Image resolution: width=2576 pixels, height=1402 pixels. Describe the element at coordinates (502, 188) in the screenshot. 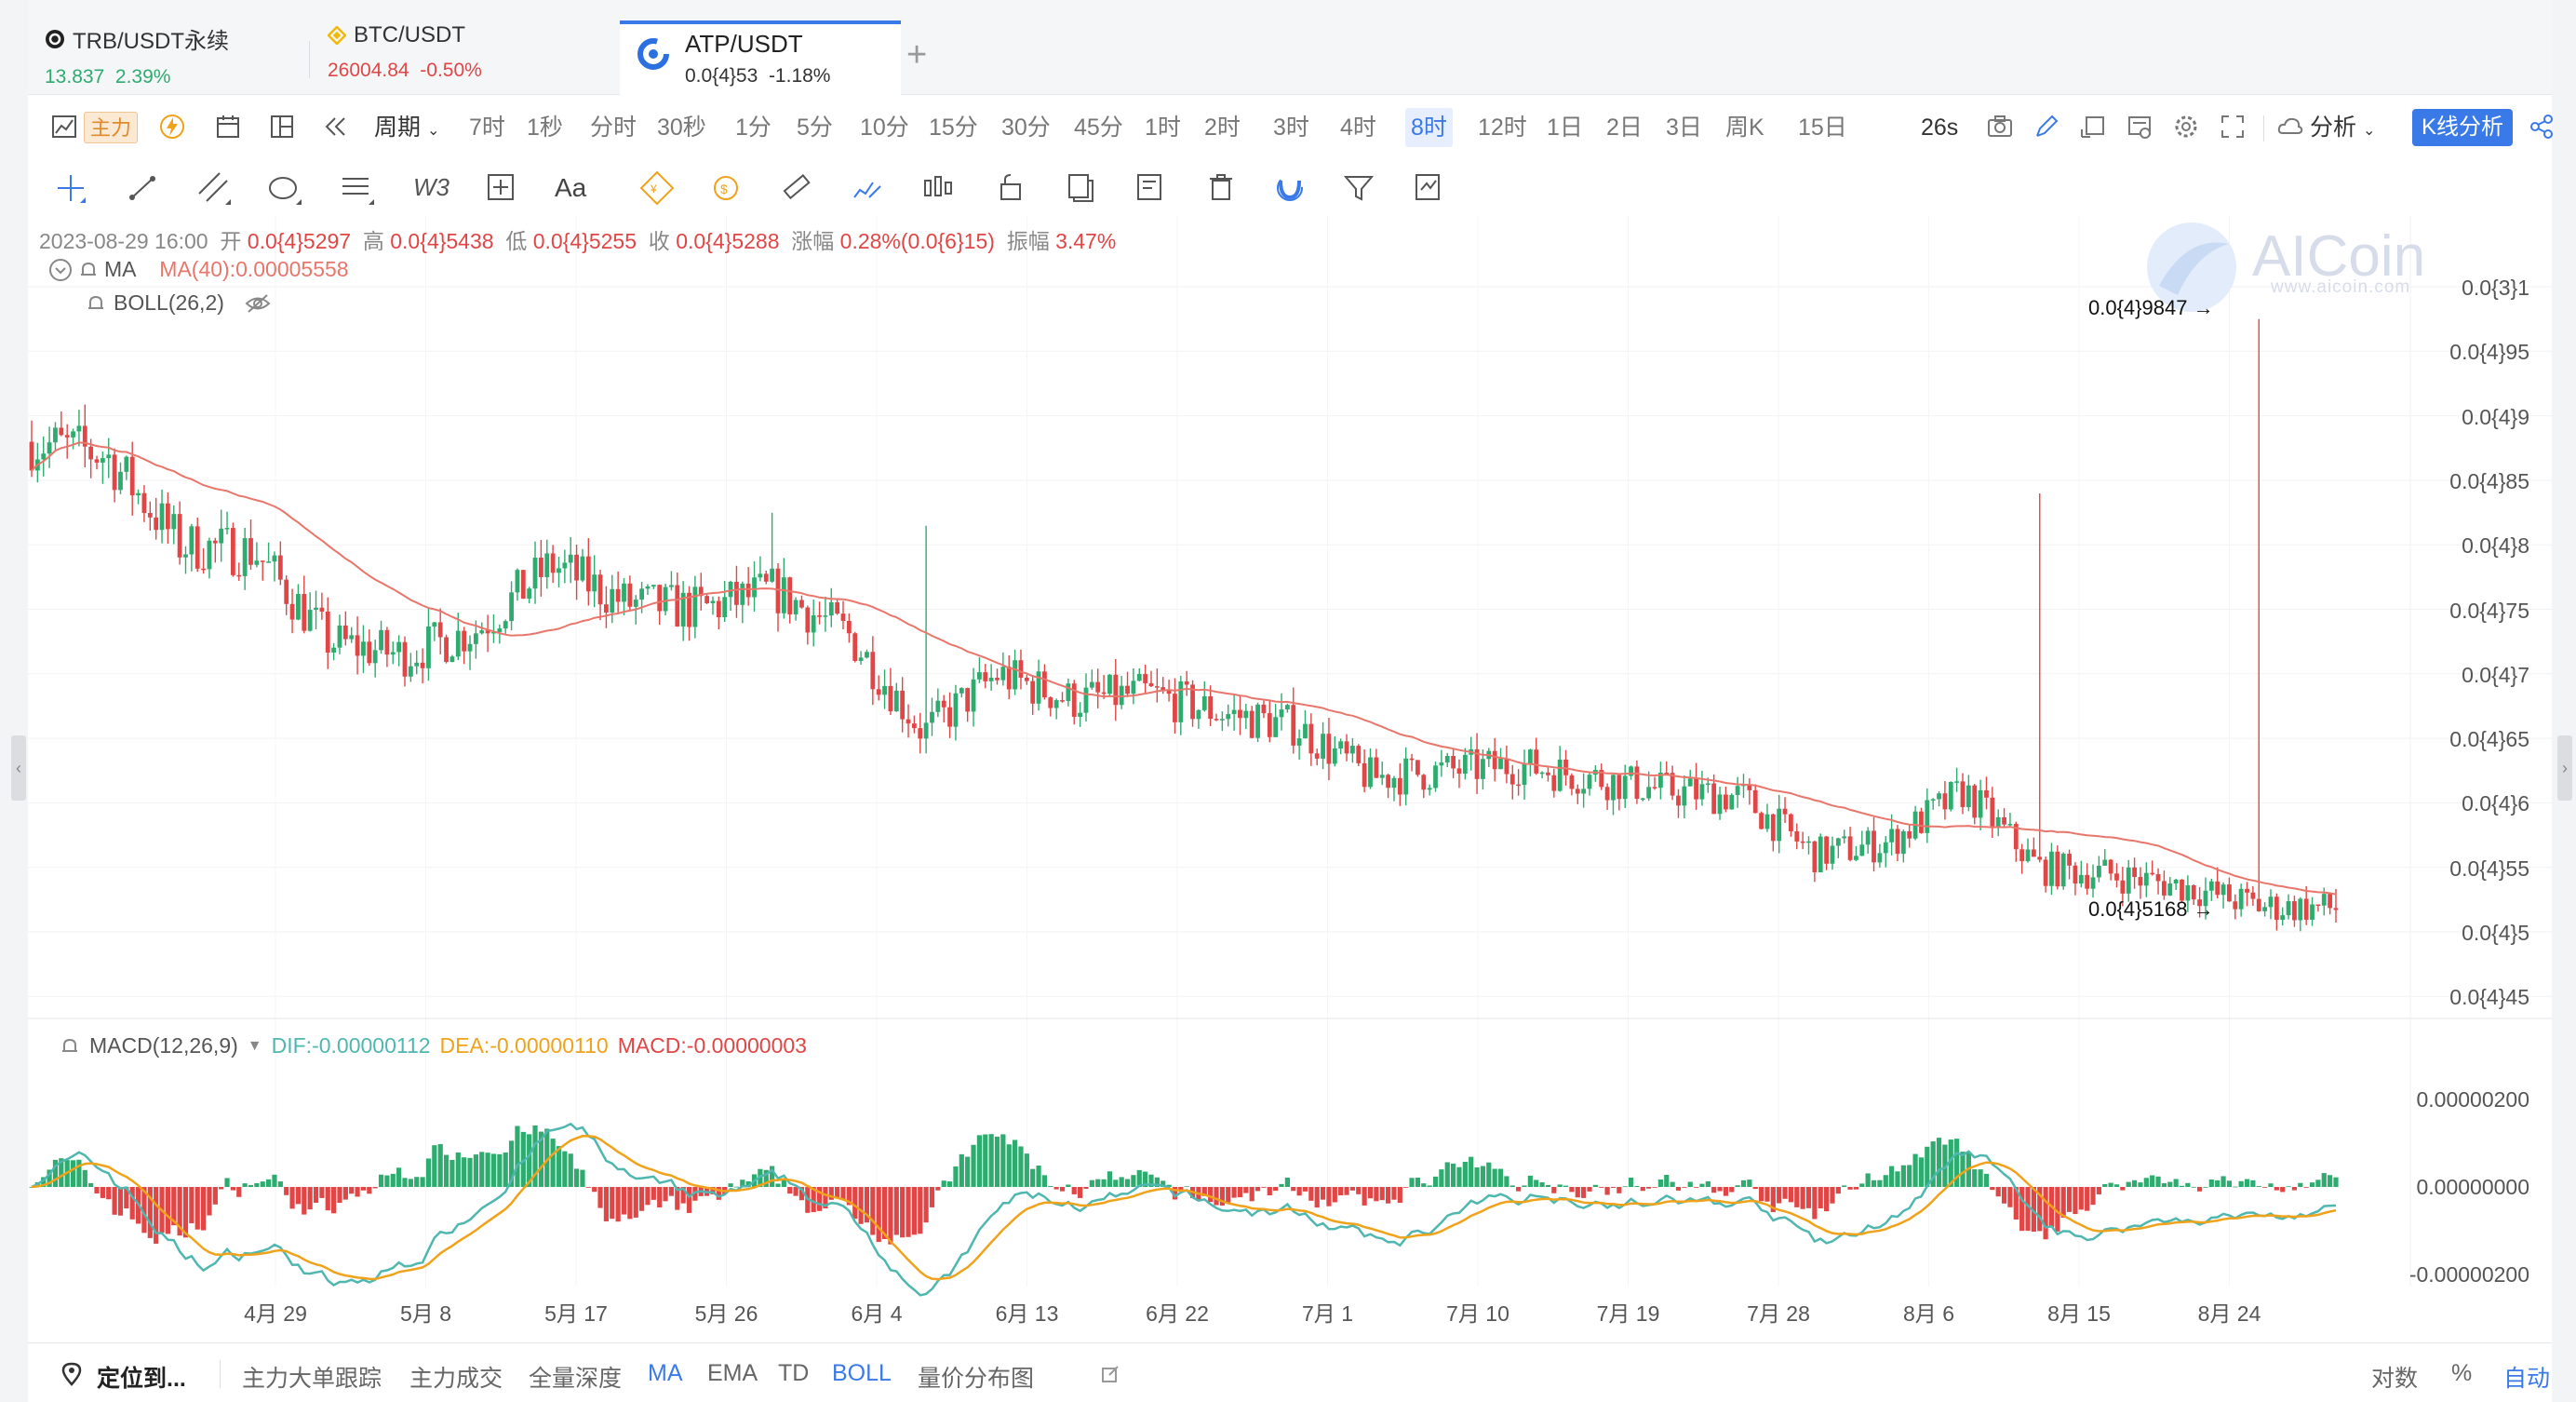

I see `measure-box-icon` at that location.